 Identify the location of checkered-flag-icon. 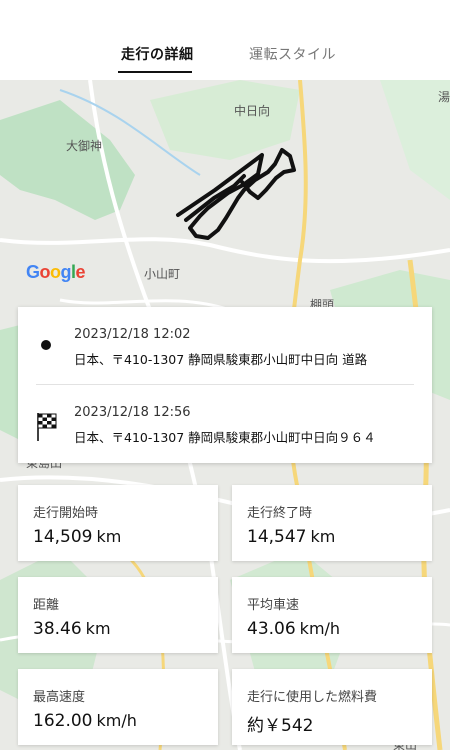
(47, 427).